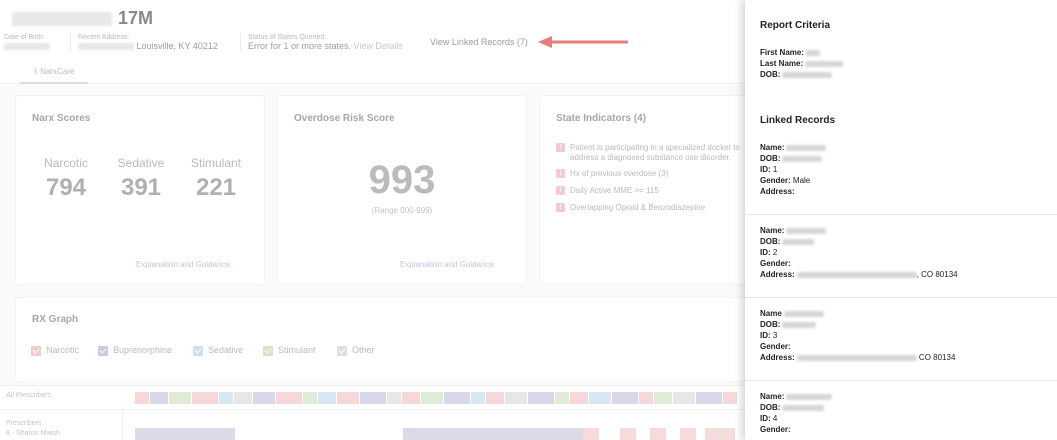 The width and height of the screenshot is (1057, 440). What do you see at coordinates (802, 64) in the screenshot?
I see `last-name-field: Last Name:` at bounding box center [802, 64].